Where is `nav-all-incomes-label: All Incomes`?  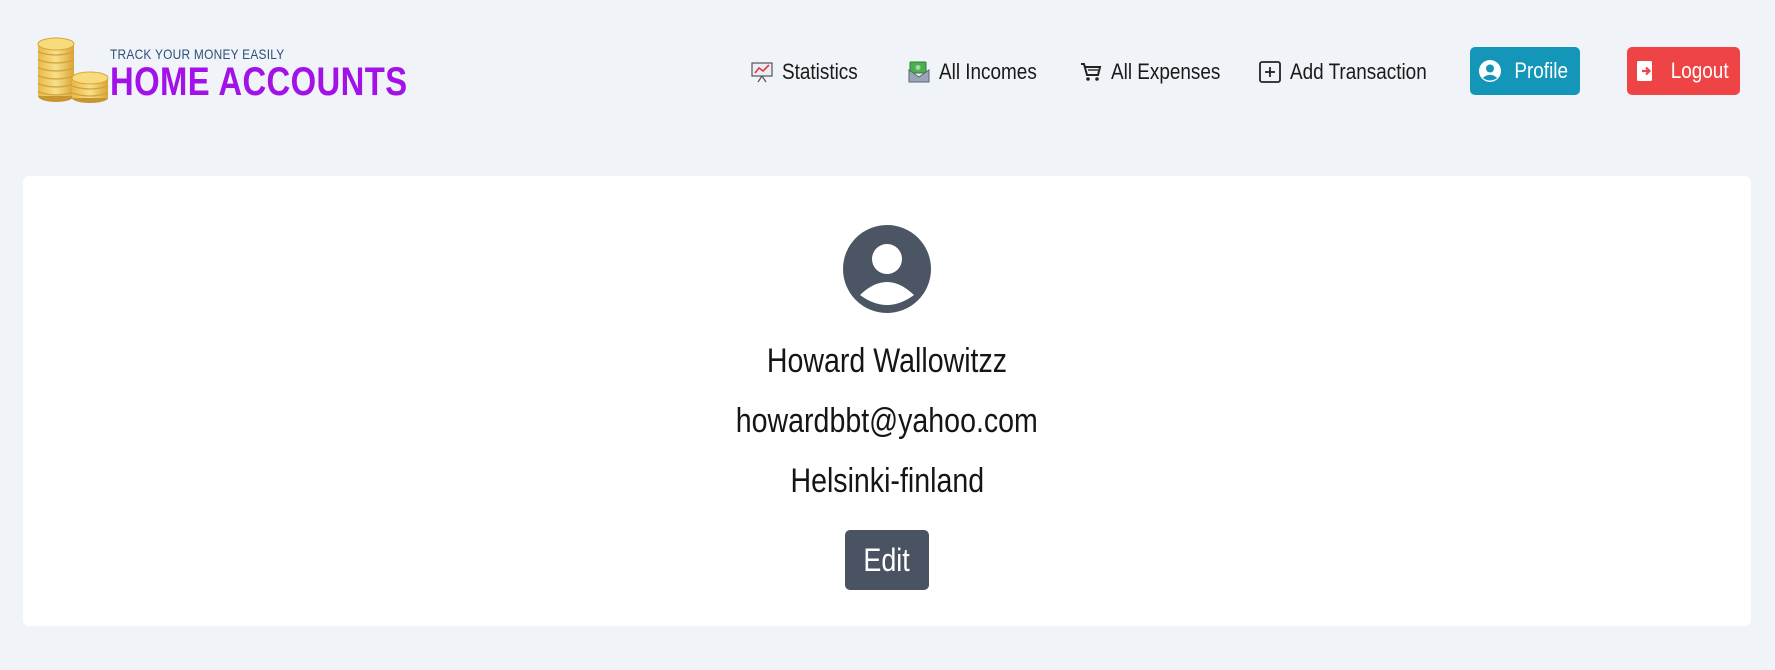 nav-all-incomes-label: All Incomes is located at coordinates (988, 71).